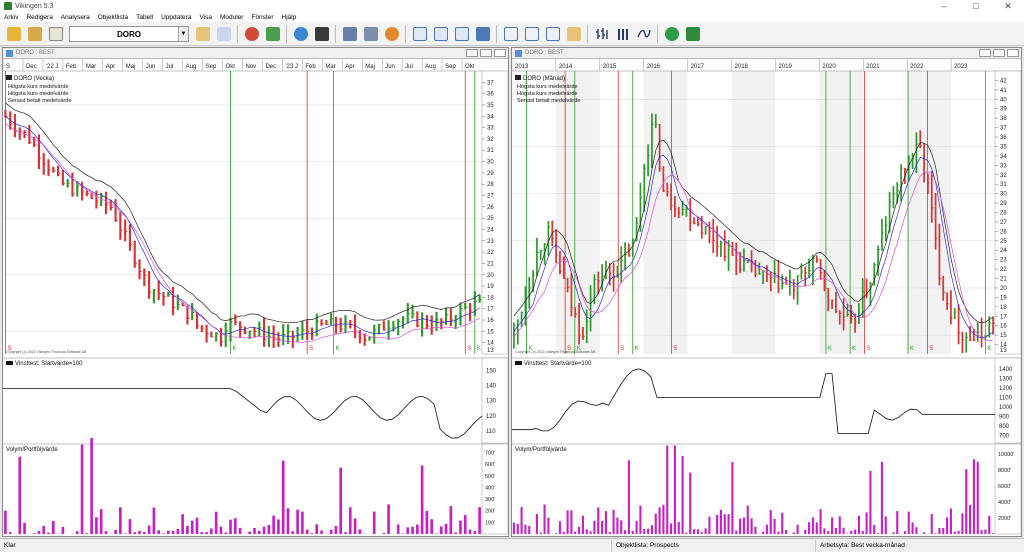 Image resolution: width=1024 pixels, height=552 pixels. I want to click on menu-objektlista: Objektlista, so click(113, 17).